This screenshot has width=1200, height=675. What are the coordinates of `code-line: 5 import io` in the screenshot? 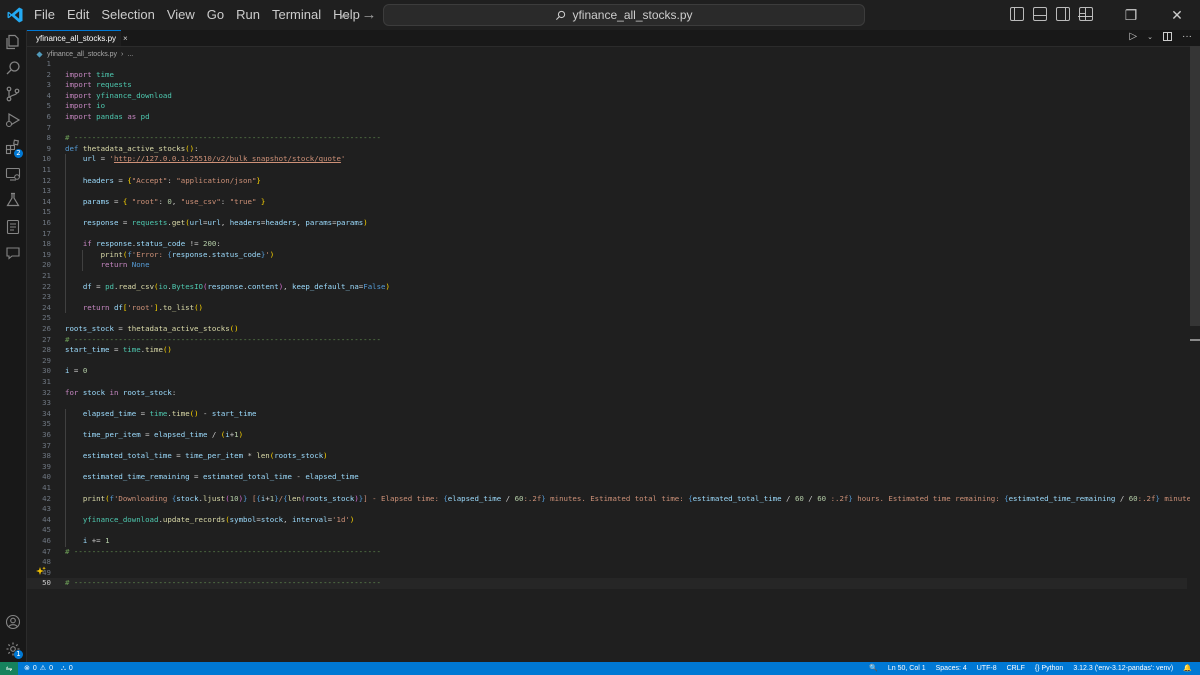 It's located at (607, 106).